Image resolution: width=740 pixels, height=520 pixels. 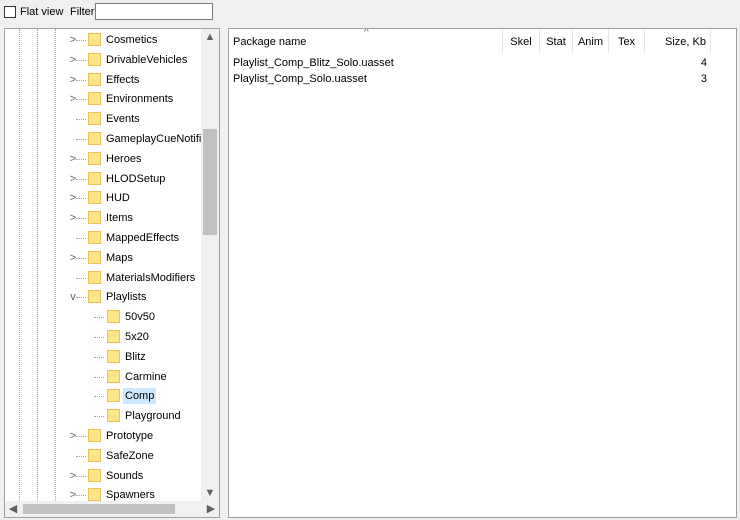 I want to click on chevron-down-icon: v, so click(x=73, y=297).